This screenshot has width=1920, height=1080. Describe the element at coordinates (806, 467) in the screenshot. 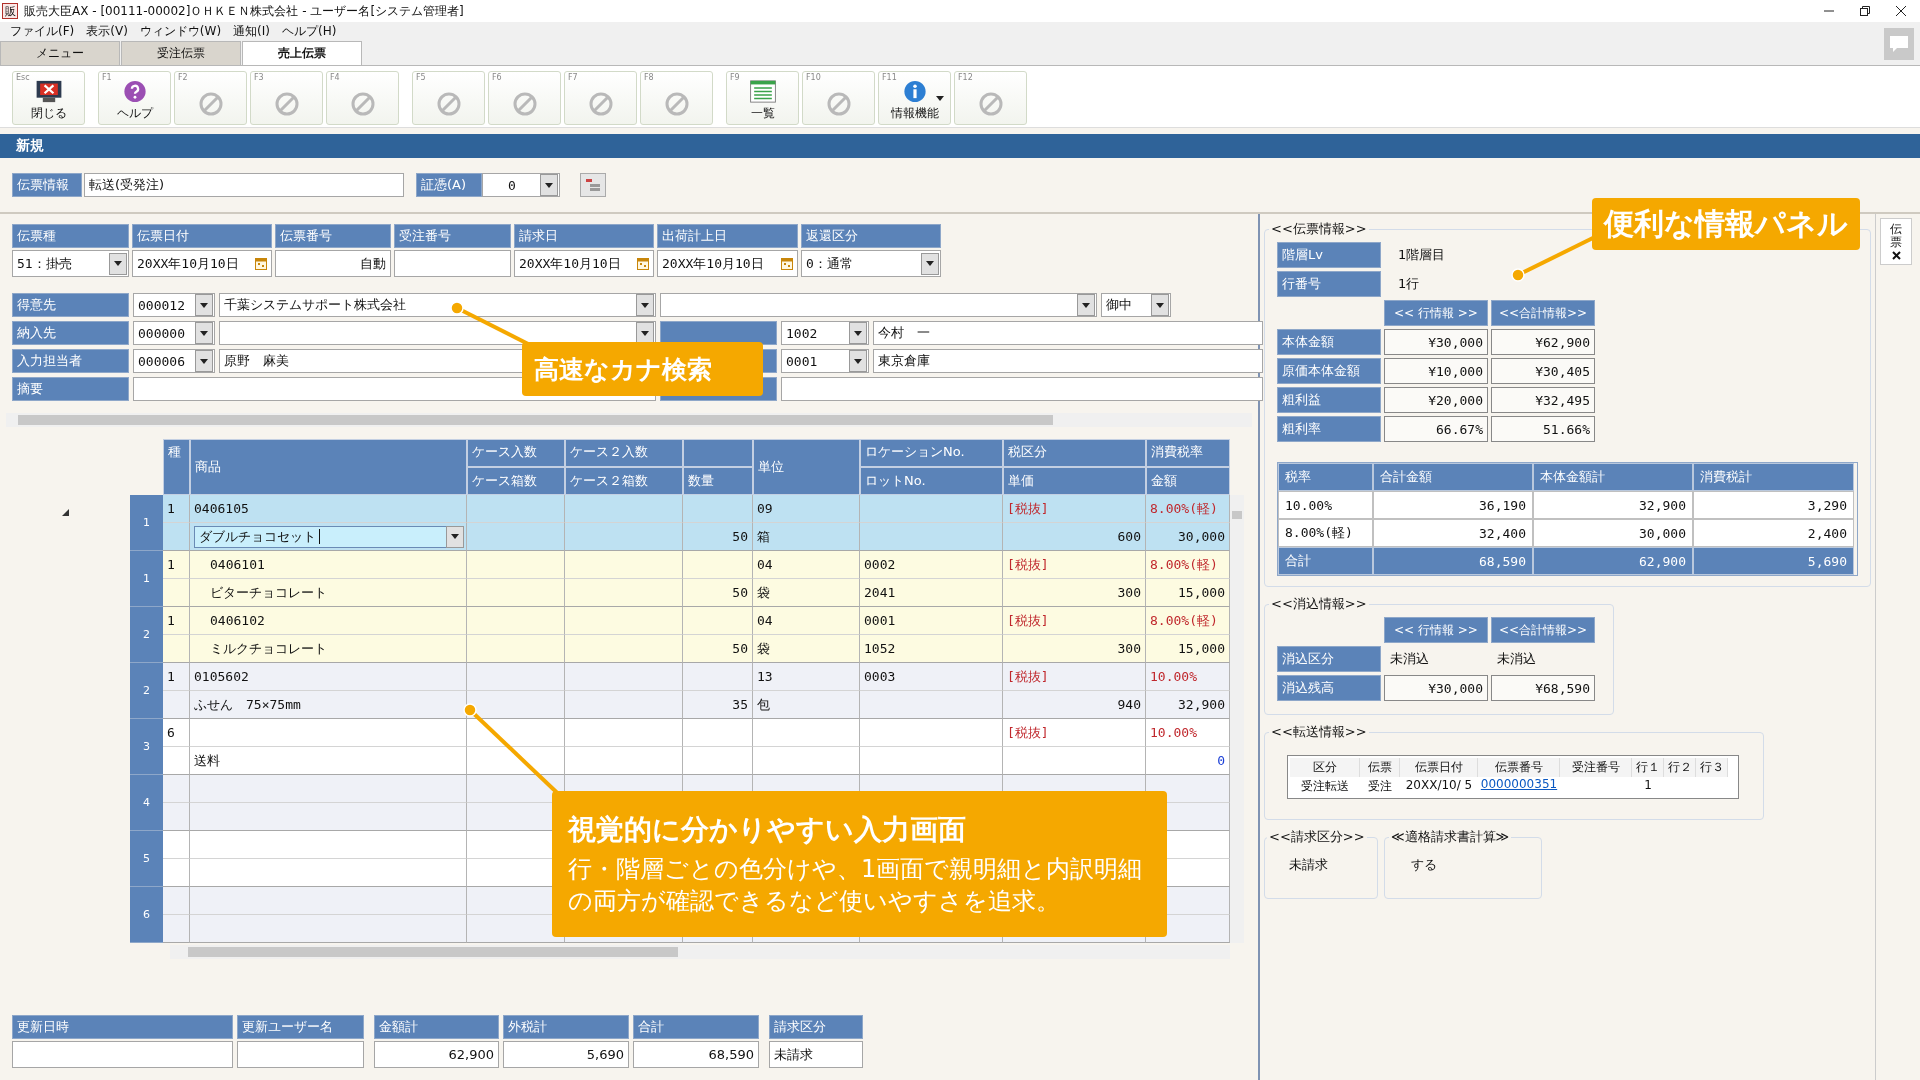

I see `column-header: 単位` at that location.